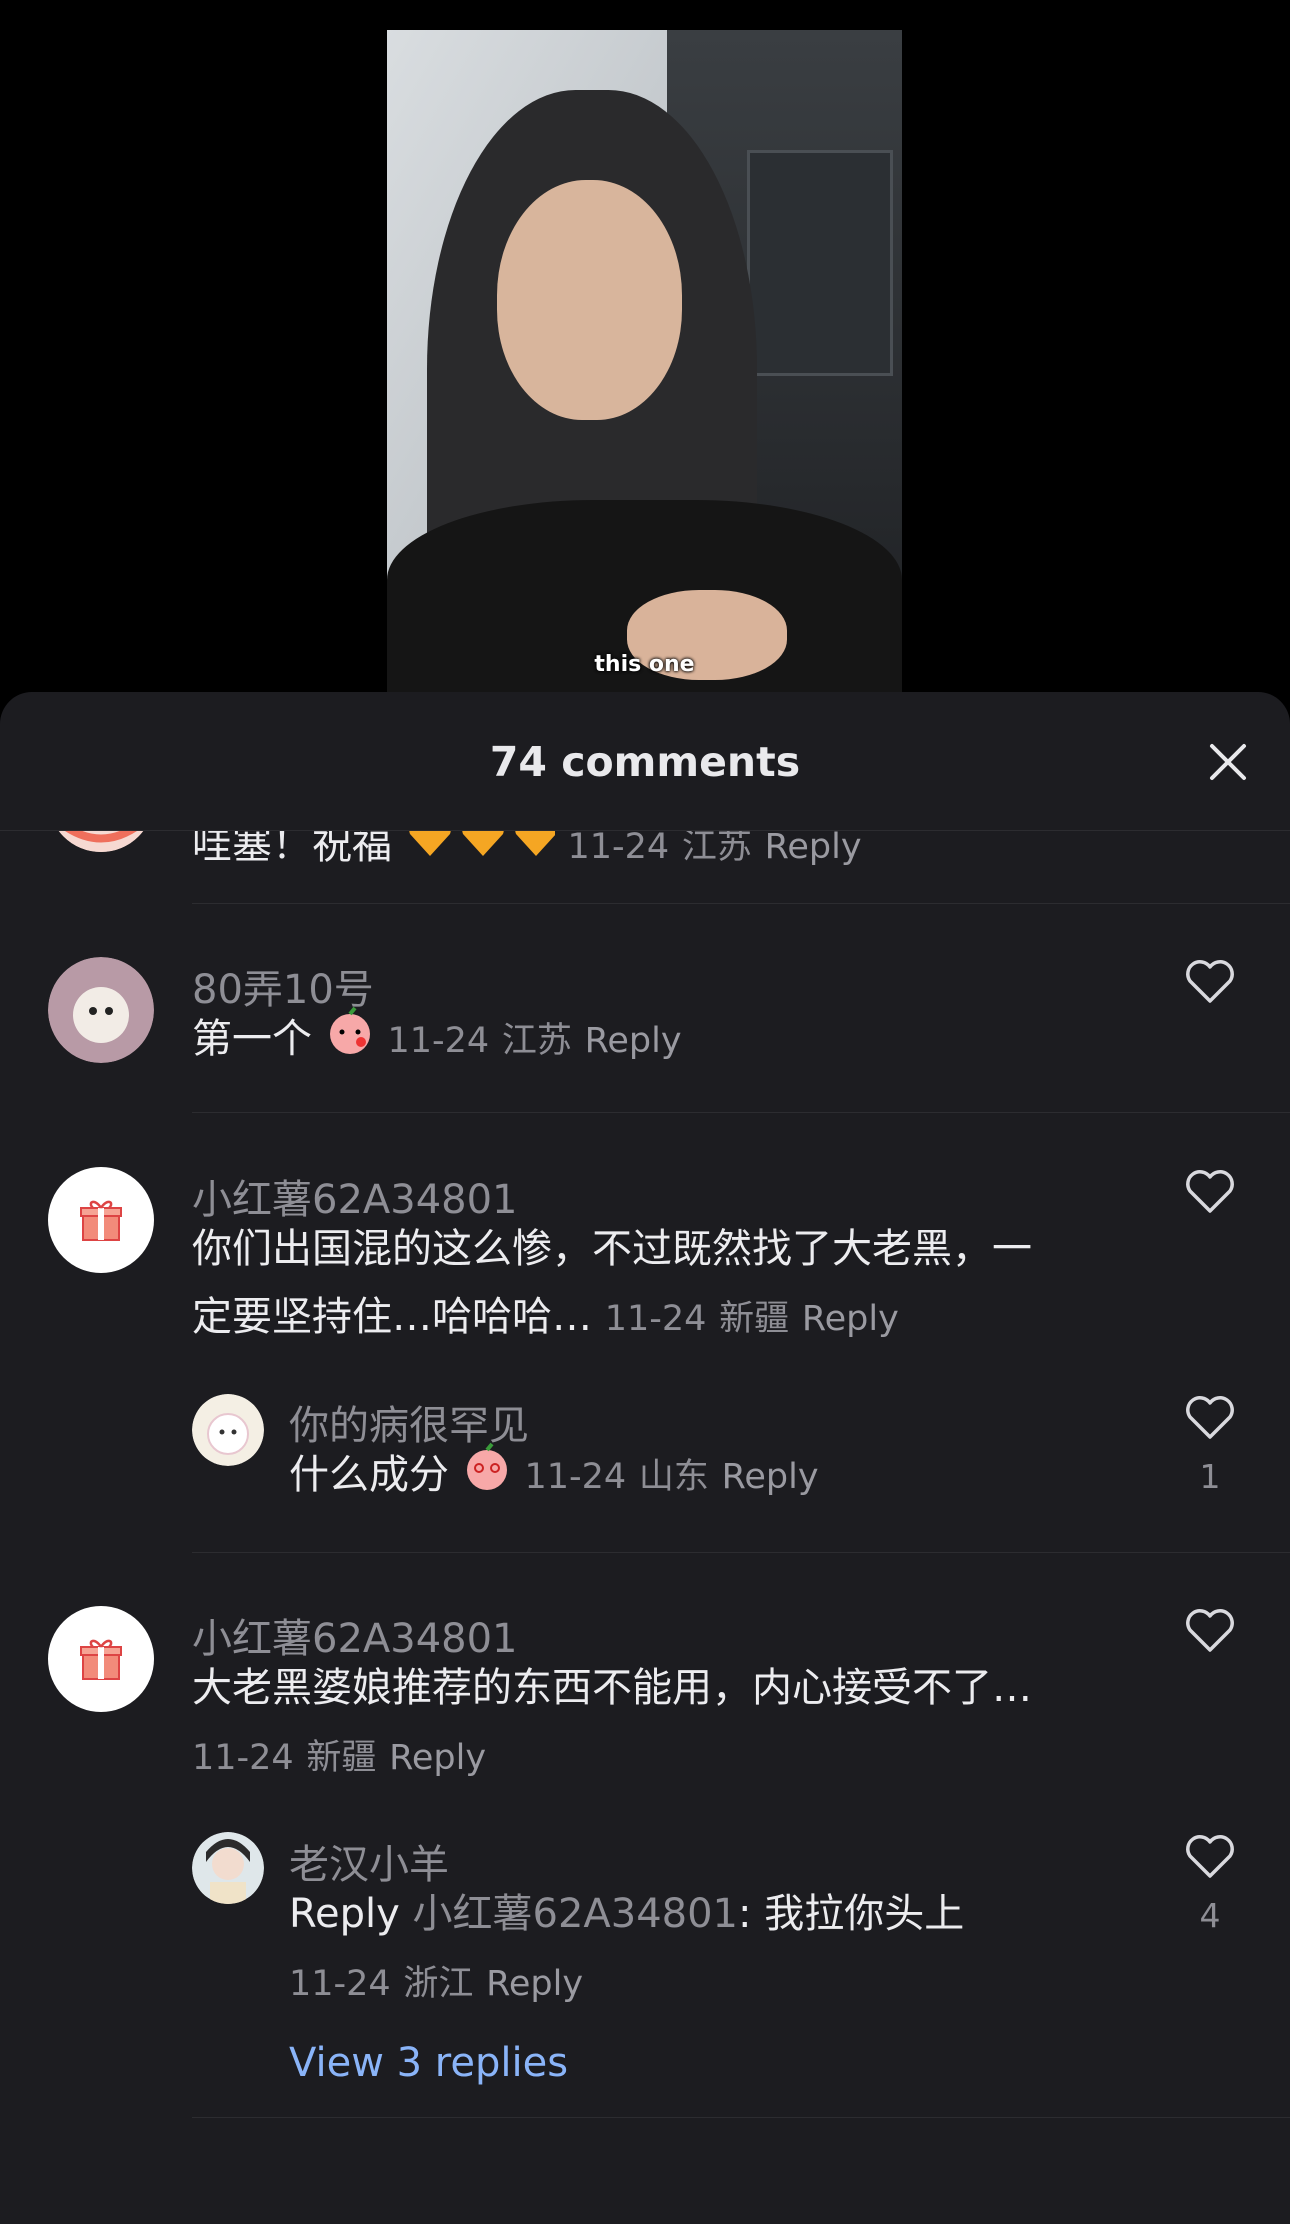 Image resolution: width=1290 pixels, height=2224 pixels. I want to click on reply-to-username: 小红薯62A34801, so click(576, 1914).